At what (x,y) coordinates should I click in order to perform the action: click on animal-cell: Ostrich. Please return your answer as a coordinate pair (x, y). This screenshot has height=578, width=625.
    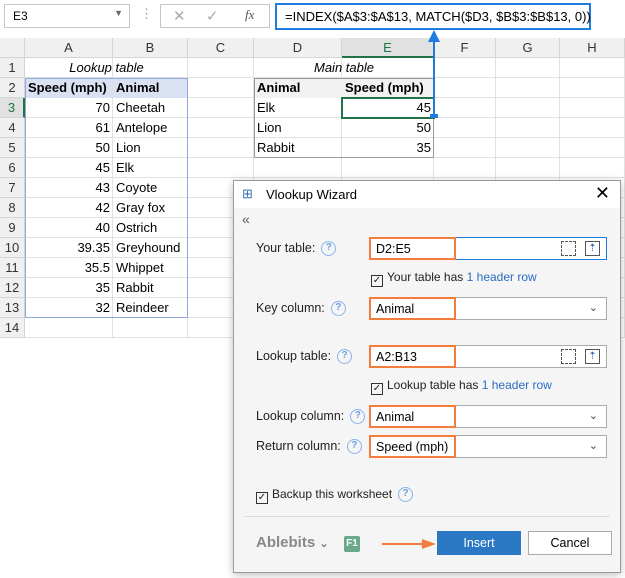
    Looking at the image, I should click on (150, 228).